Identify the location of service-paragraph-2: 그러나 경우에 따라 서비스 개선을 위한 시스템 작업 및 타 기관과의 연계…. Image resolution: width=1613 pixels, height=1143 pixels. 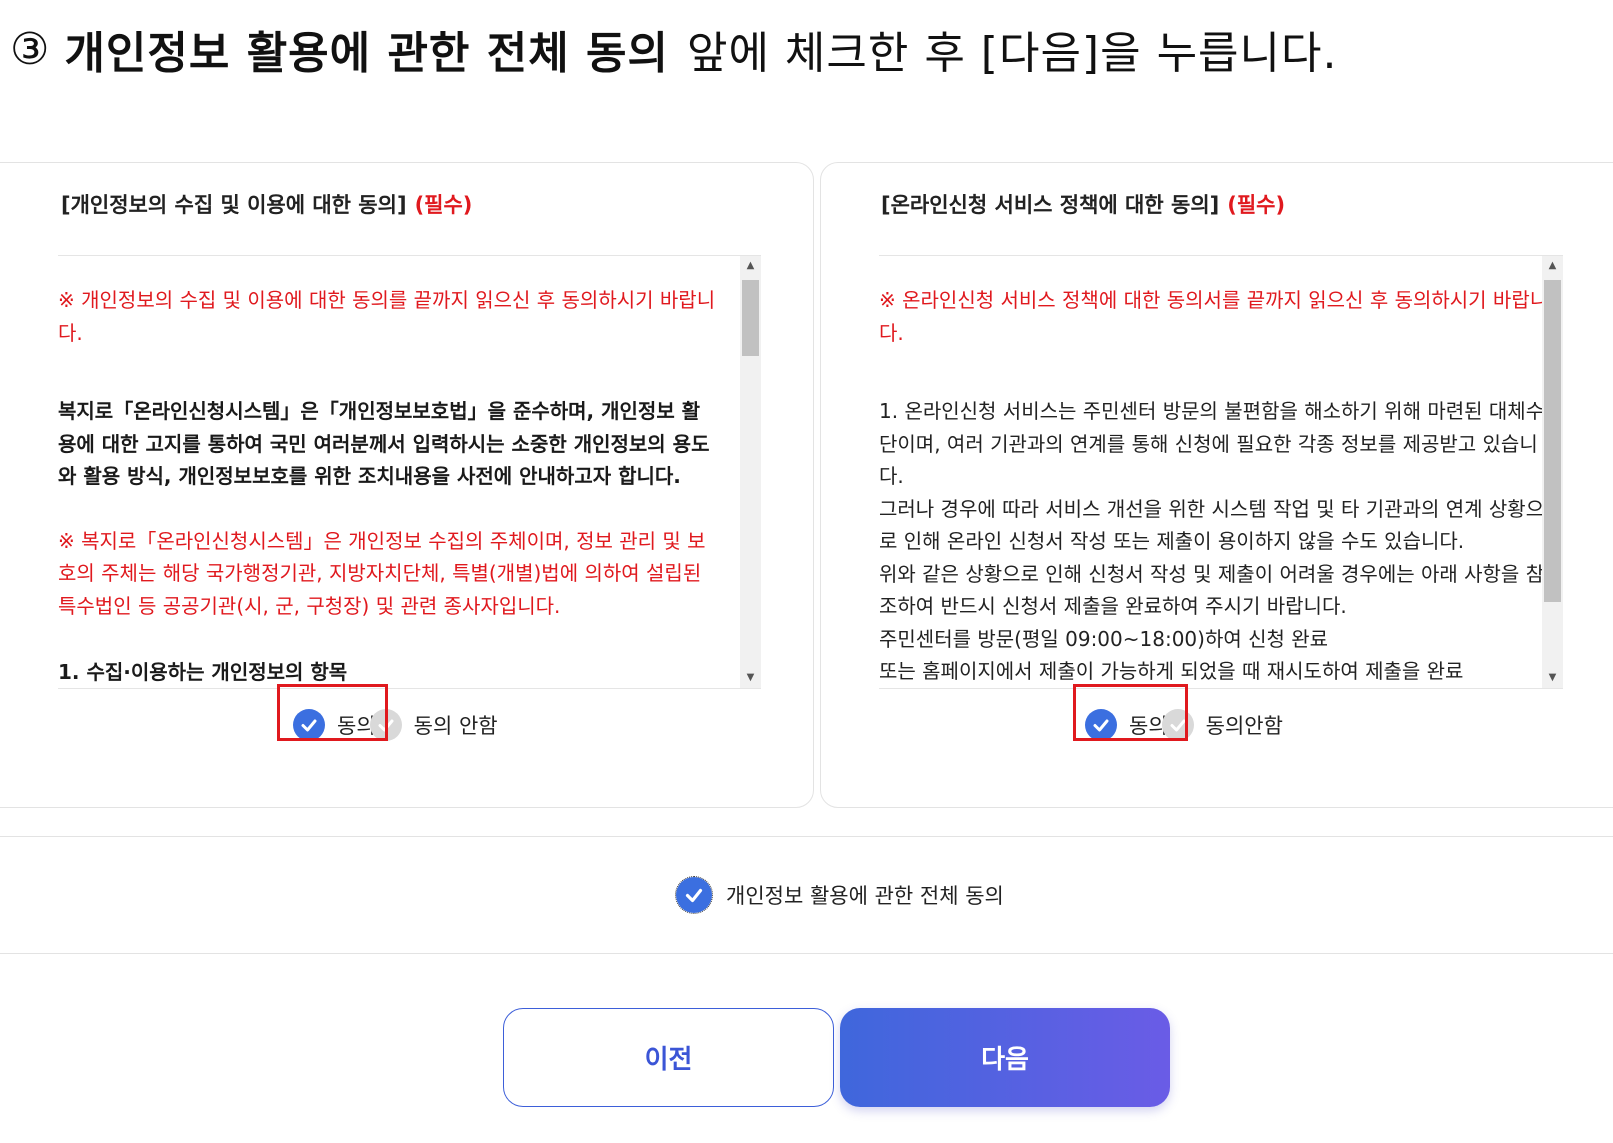
(1212, 525).